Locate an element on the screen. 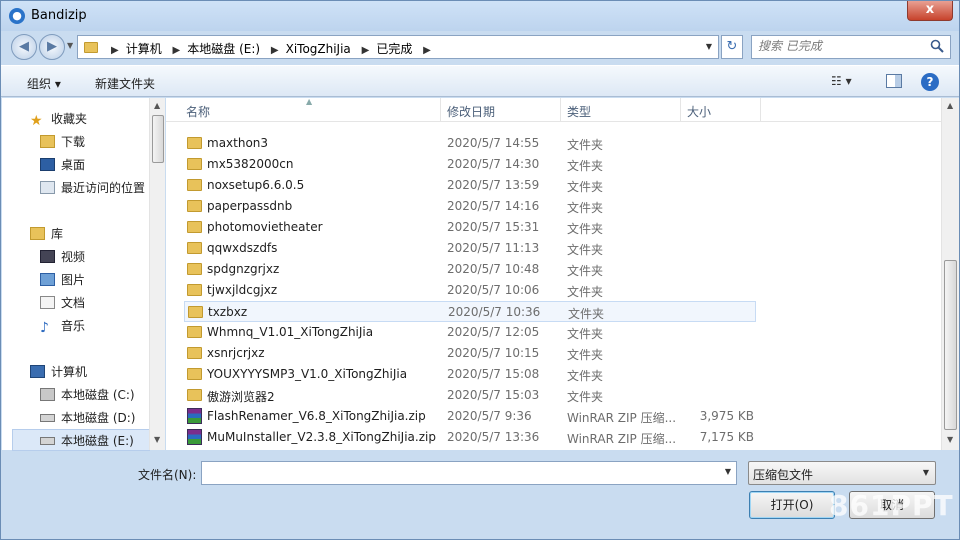 The height and width of the screenshot is (540, 960). close-button: x is located at coordinates (930, 11).